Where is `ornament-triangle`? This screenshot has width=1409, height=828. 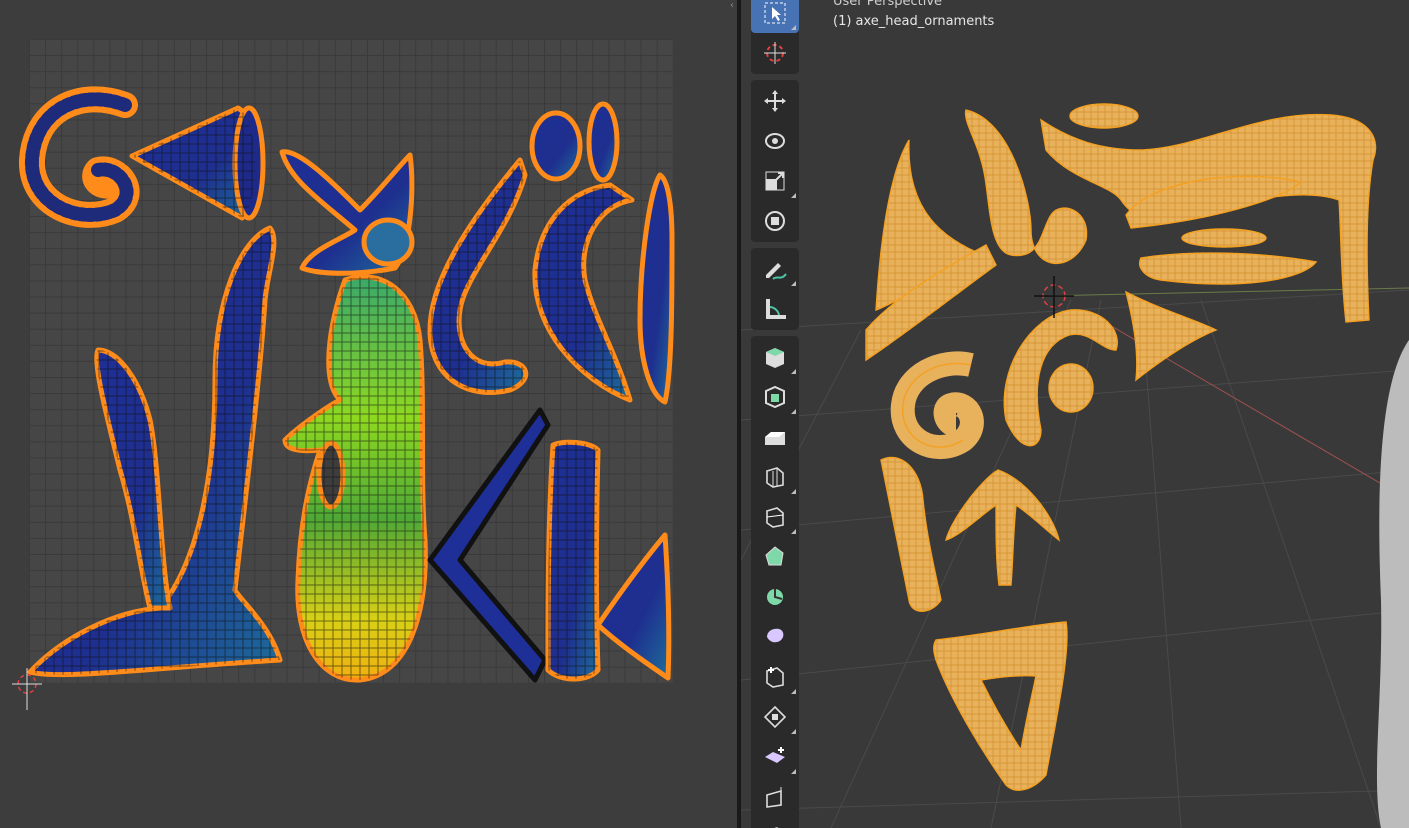 ornament-triangle is located at coordinates (1000, 706).